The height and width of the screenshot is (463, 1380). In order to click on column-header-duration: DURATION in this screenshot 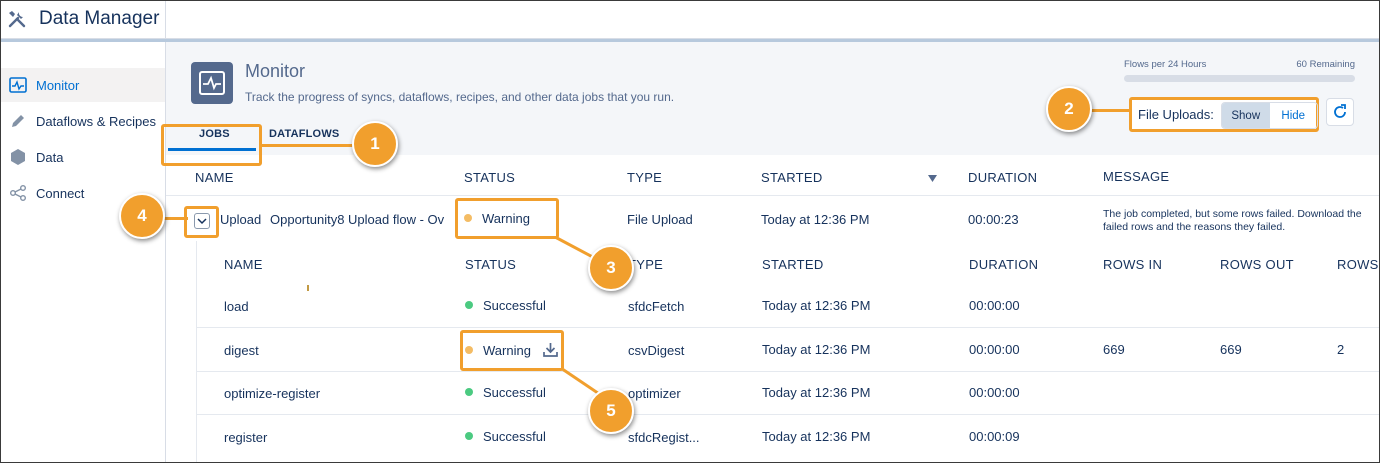, I will do `click(1002, 177)`.